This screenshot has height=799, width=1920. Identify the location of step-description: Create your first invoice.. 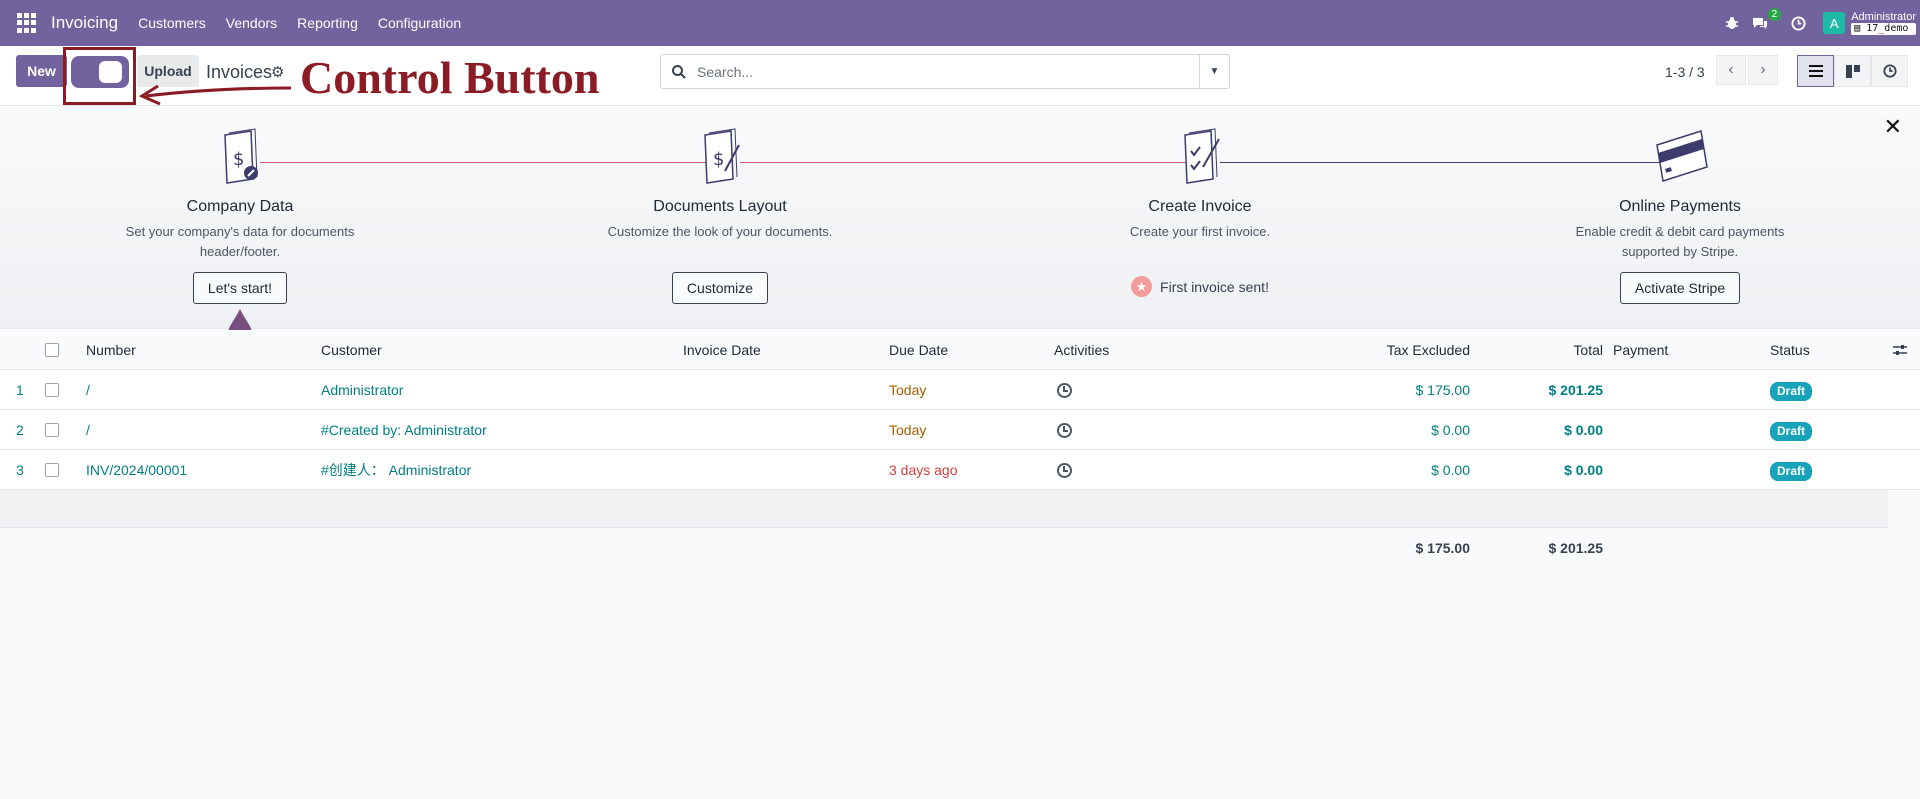
(1200, 231).